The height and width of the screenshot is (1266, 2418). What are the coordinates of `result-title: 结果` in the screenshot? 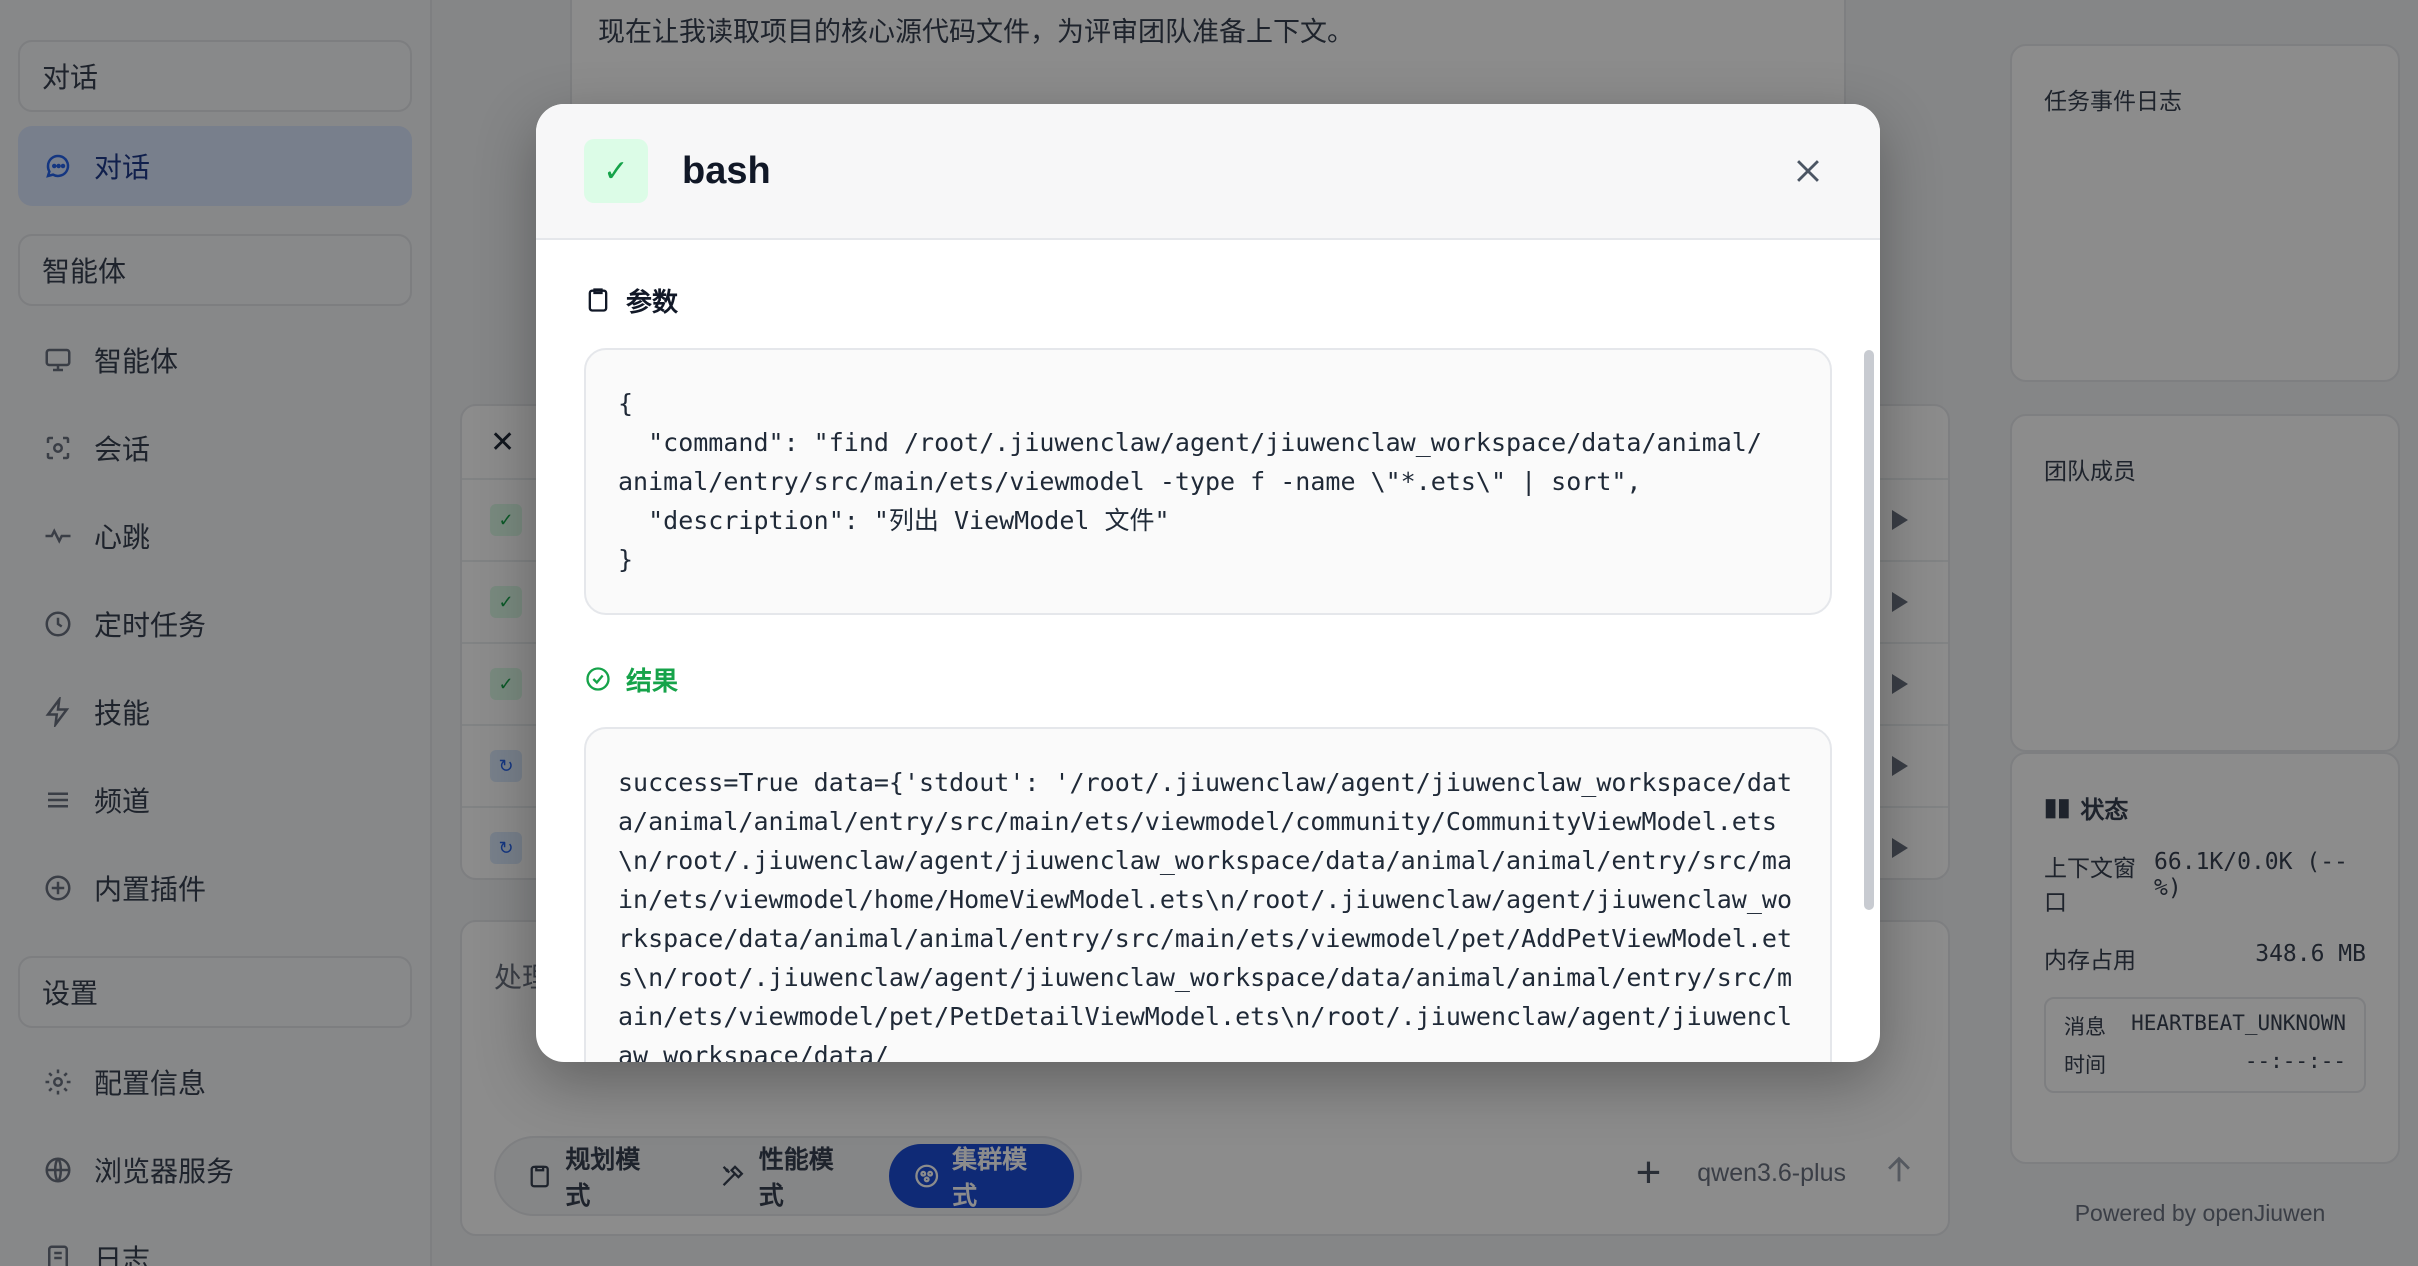 It's located at (652, 680).